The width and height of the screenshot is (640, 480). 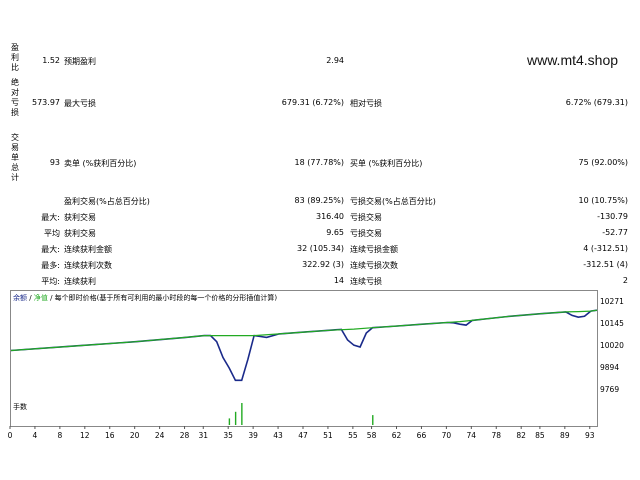 What do you see at coordinates (590, 435) in the screenshot?
I see `x-tick-label: 93` at bounding box center [590, 435].